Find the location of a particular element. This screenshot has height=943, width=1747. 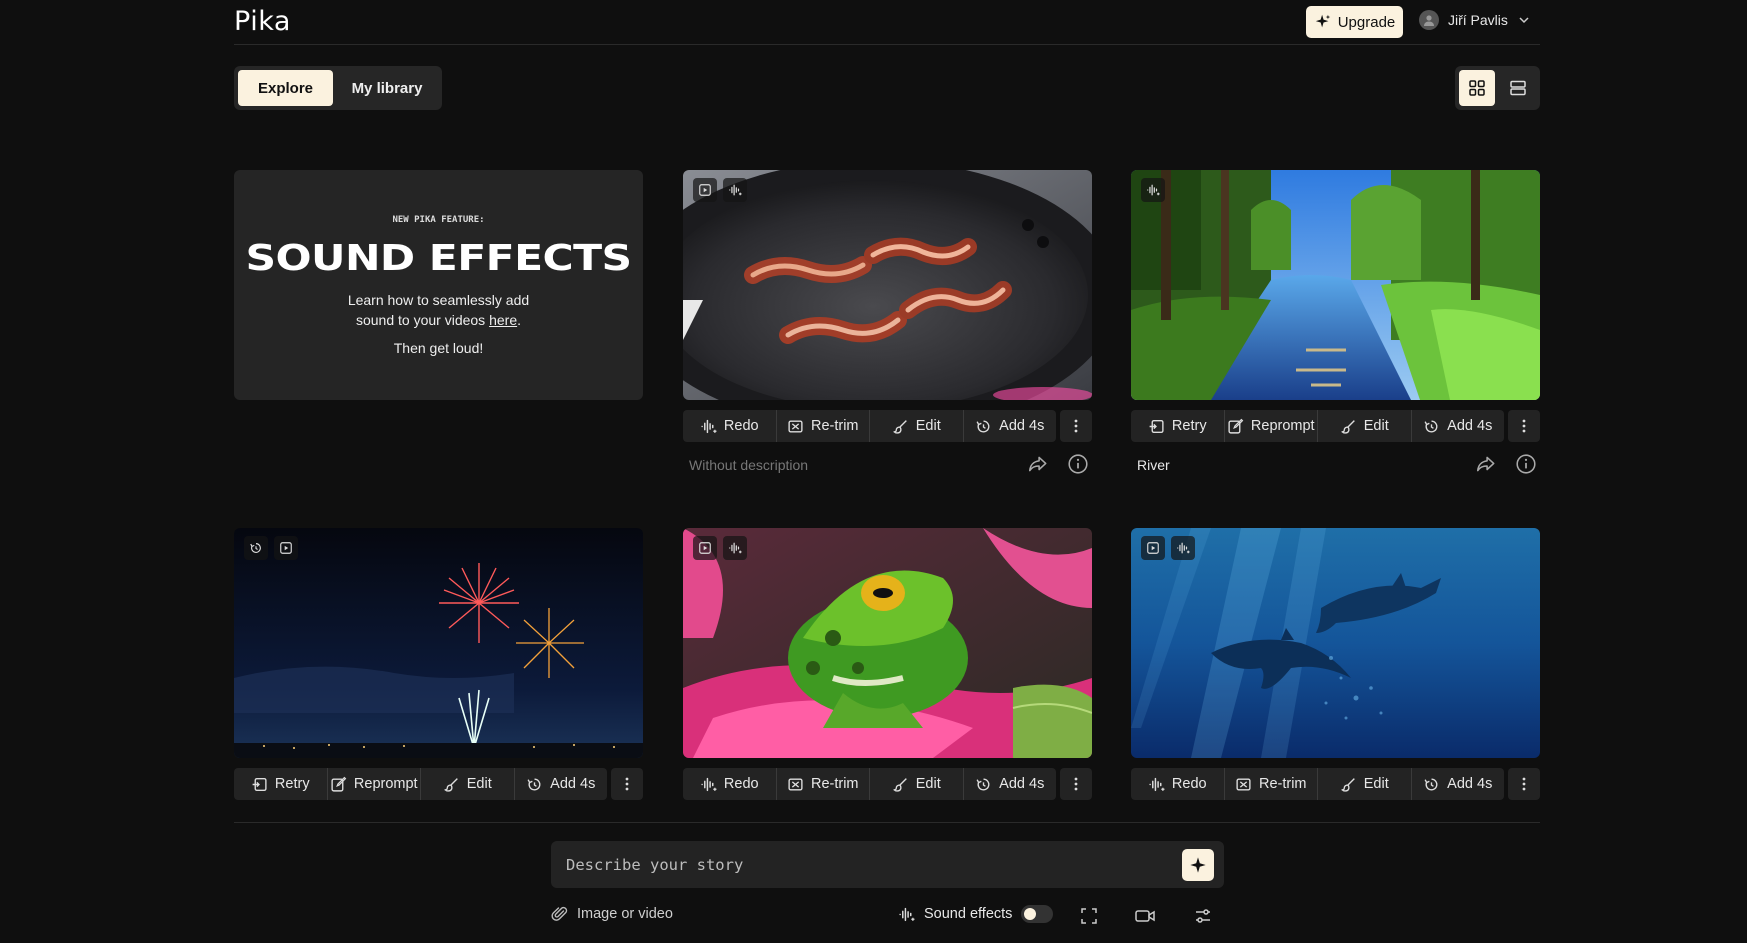

action-group: Retry Reprompt Edit Add 4s is located at coordinates (1317, 426).